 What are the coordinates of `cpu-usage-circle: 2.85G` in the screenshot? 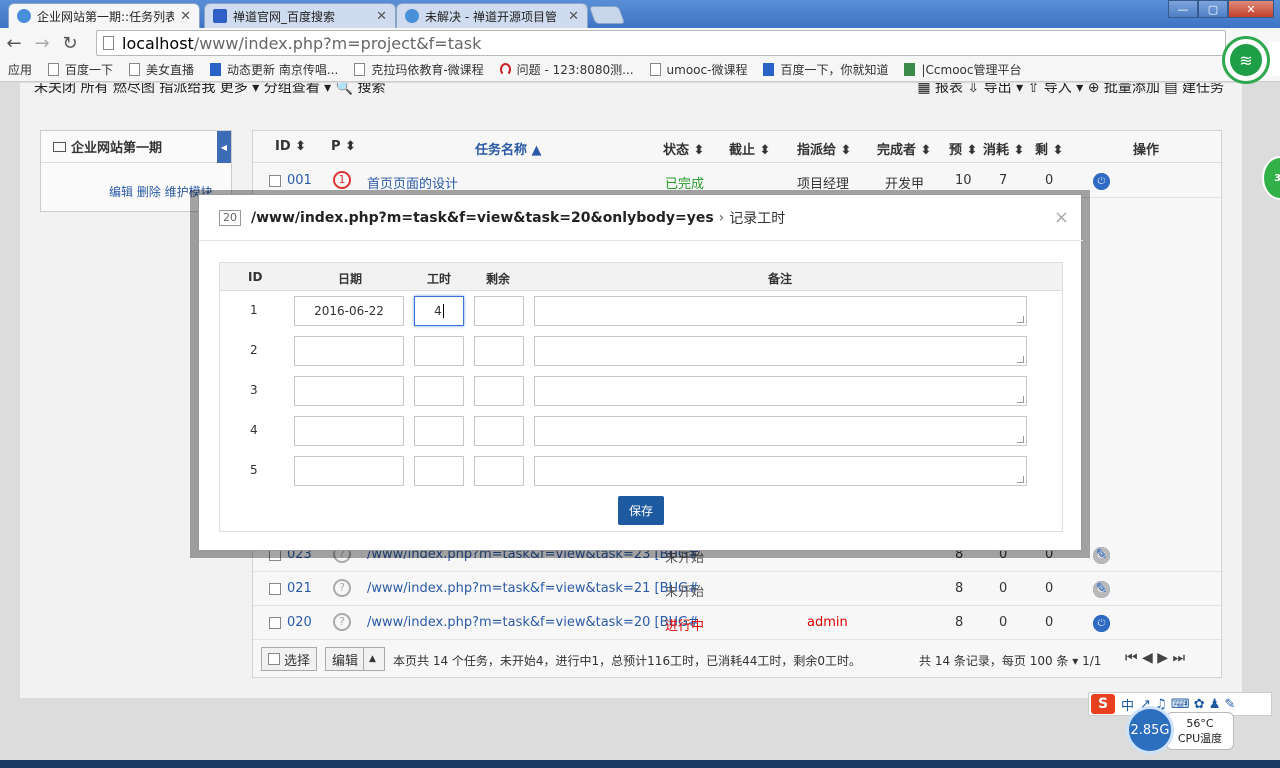 It's located at (1150, 730).